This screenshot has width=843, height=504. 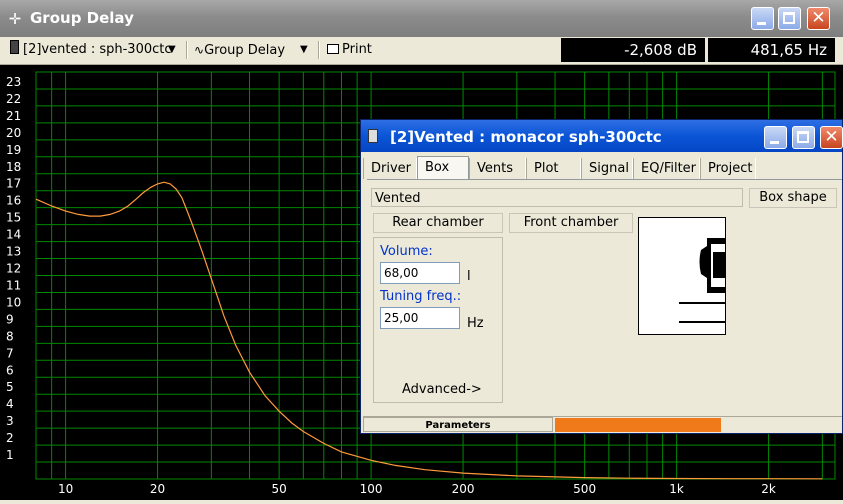 What do you see at coordinates (13, 285) in the screenshot?
I see `y-tick-label: 11` at bounding box center [13, 285].